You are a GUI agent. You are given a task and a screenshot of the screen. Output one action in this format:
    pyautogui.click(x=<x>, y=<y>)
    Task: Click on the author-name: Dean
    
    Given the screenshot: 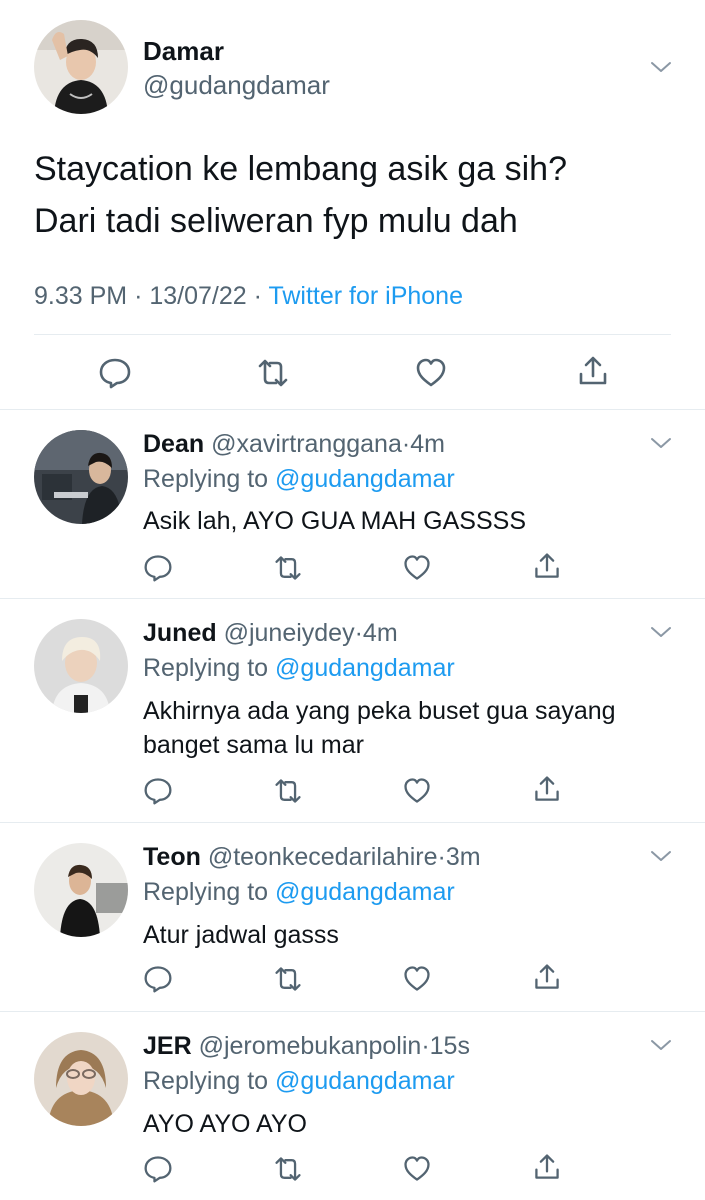 What is the action you would take?
    pyautogui.click(x=173, y=444)
    